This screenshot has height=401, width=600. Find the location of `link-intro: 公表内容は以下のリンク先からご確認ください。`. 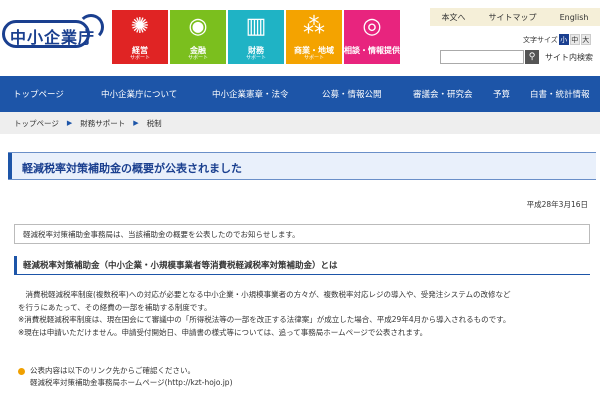

link-intro: 公表内容は以下のリンク先からご確認ください。 is located at coordinates (112, 370).